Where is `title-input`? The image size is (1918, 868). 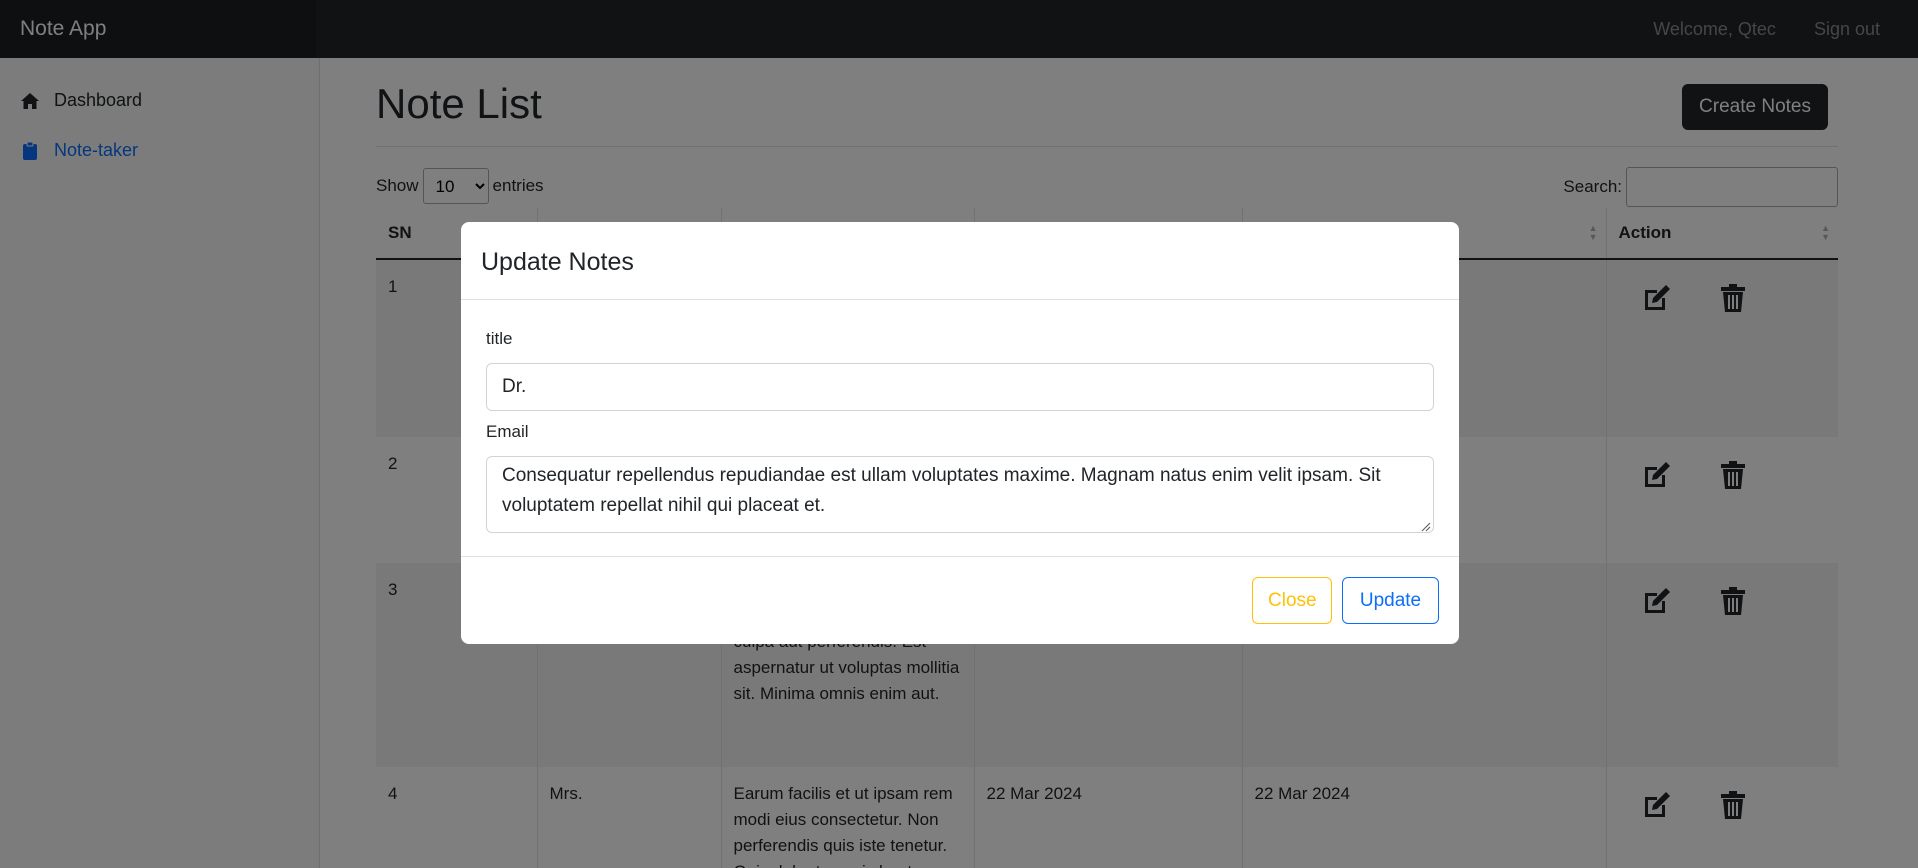
title-input is located at coordinates (960, 387).